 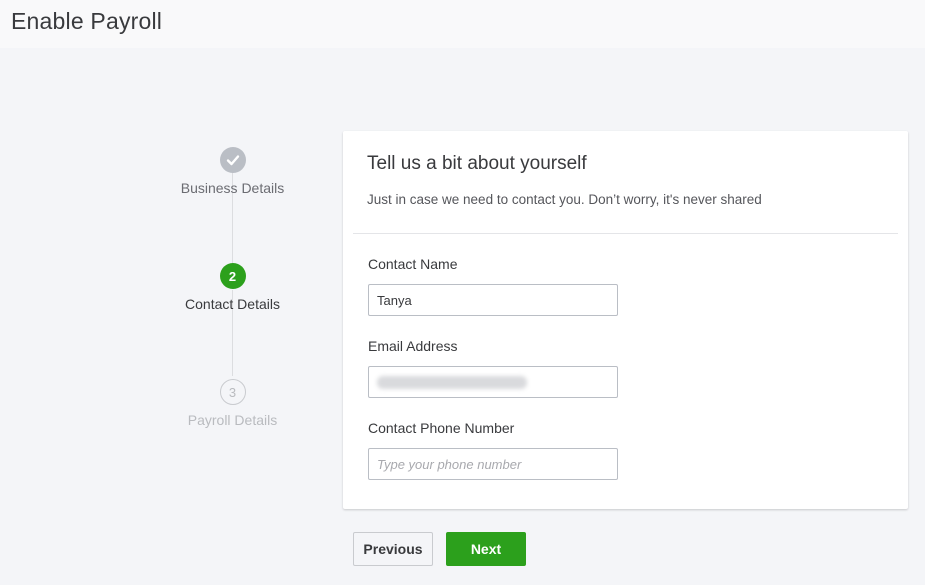 I want to click on step-number: 2, so click(x=232, y=276).